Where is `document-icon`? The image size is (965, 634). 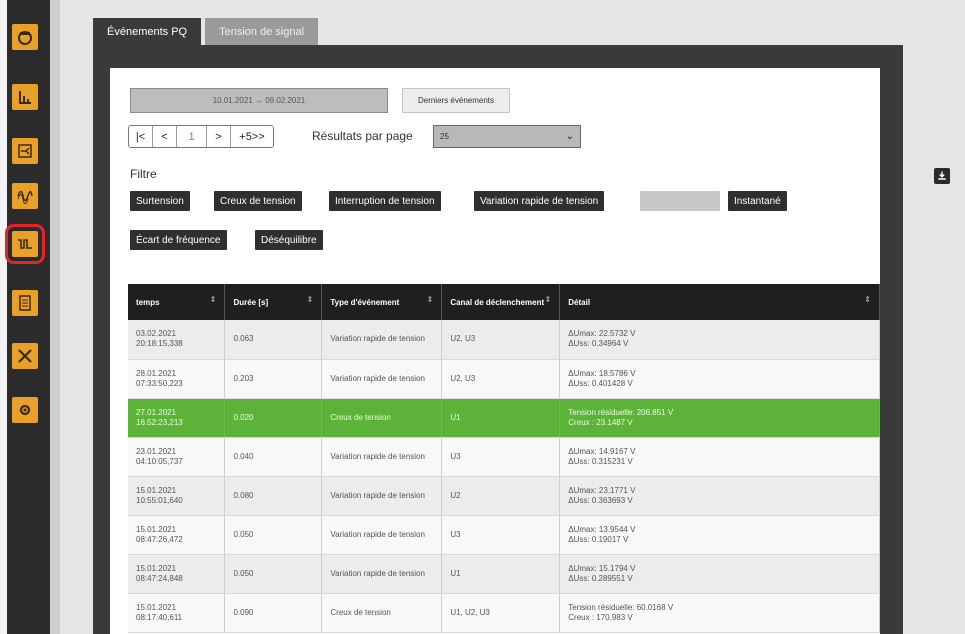 document-icon is located at coordinates (25, 303).